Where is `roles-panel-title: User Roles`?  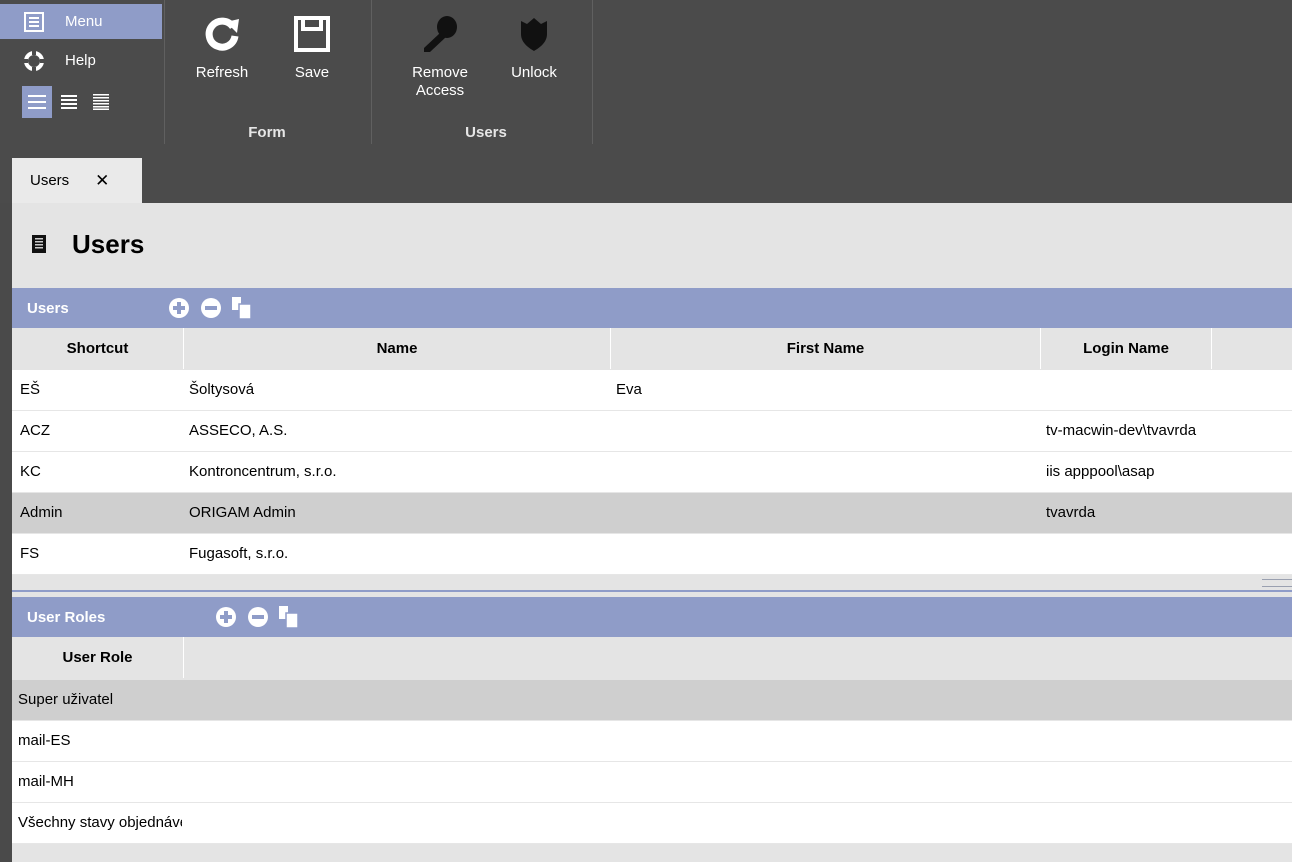
roles-panel-title: User Roles is located at coordinates (66, 617).